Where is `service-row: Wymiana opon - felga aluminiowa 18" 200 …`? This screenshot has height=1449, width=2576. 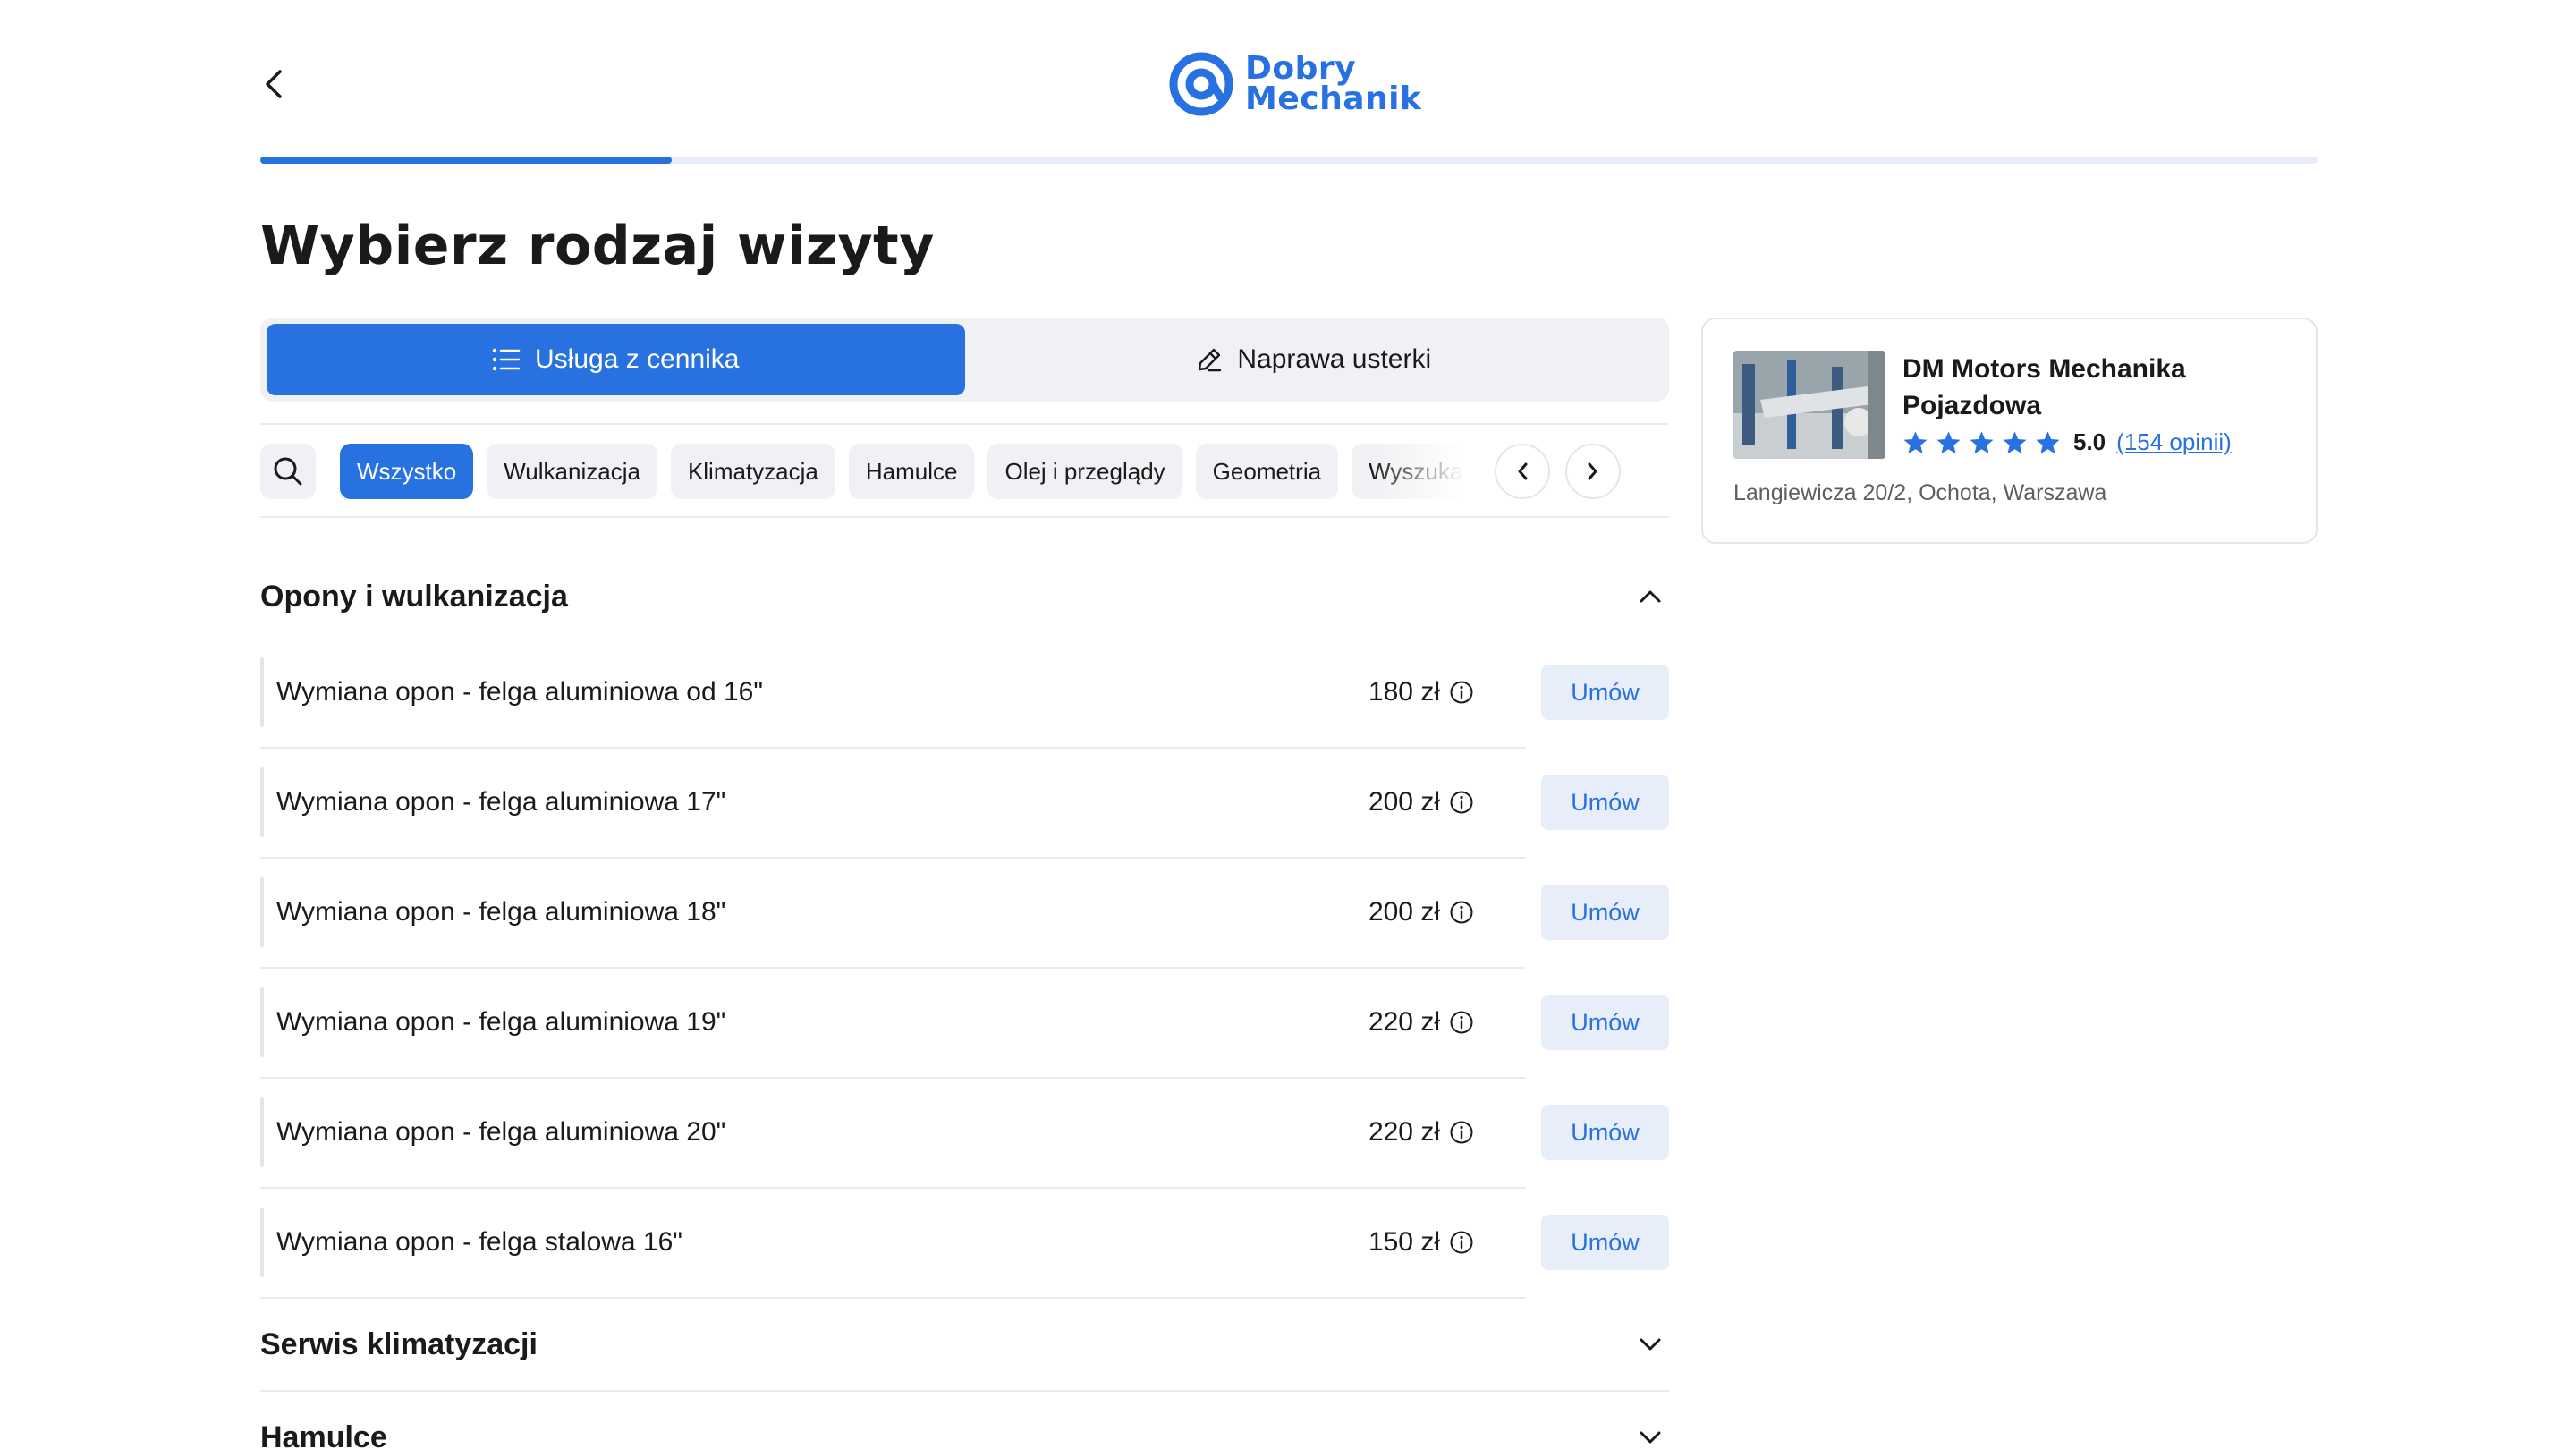 service-row: Wymiana opon - felga aluminiowa 18" 200 … is located at coordinates (964, 912).